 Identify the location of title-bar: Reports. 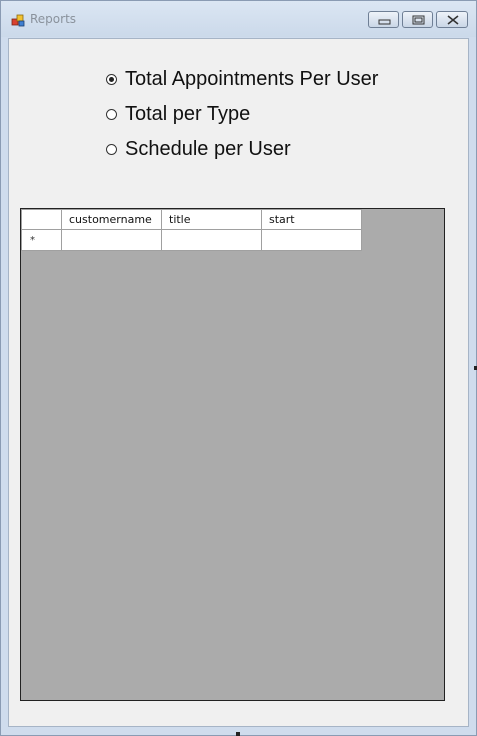
(238, 19).